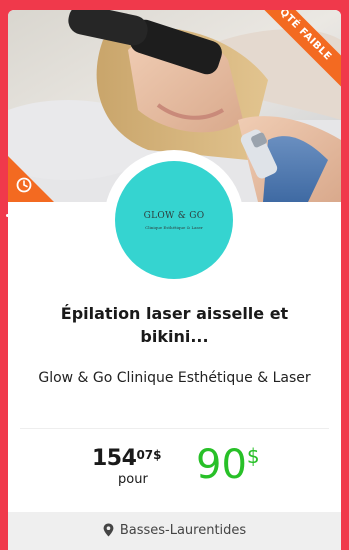 Image resolution: width=349 pixels, height=550 pixels. Describe the element at coordinates (183, 530) in the screenshot. I see `location-label: Basses-Laurentides` at that location.